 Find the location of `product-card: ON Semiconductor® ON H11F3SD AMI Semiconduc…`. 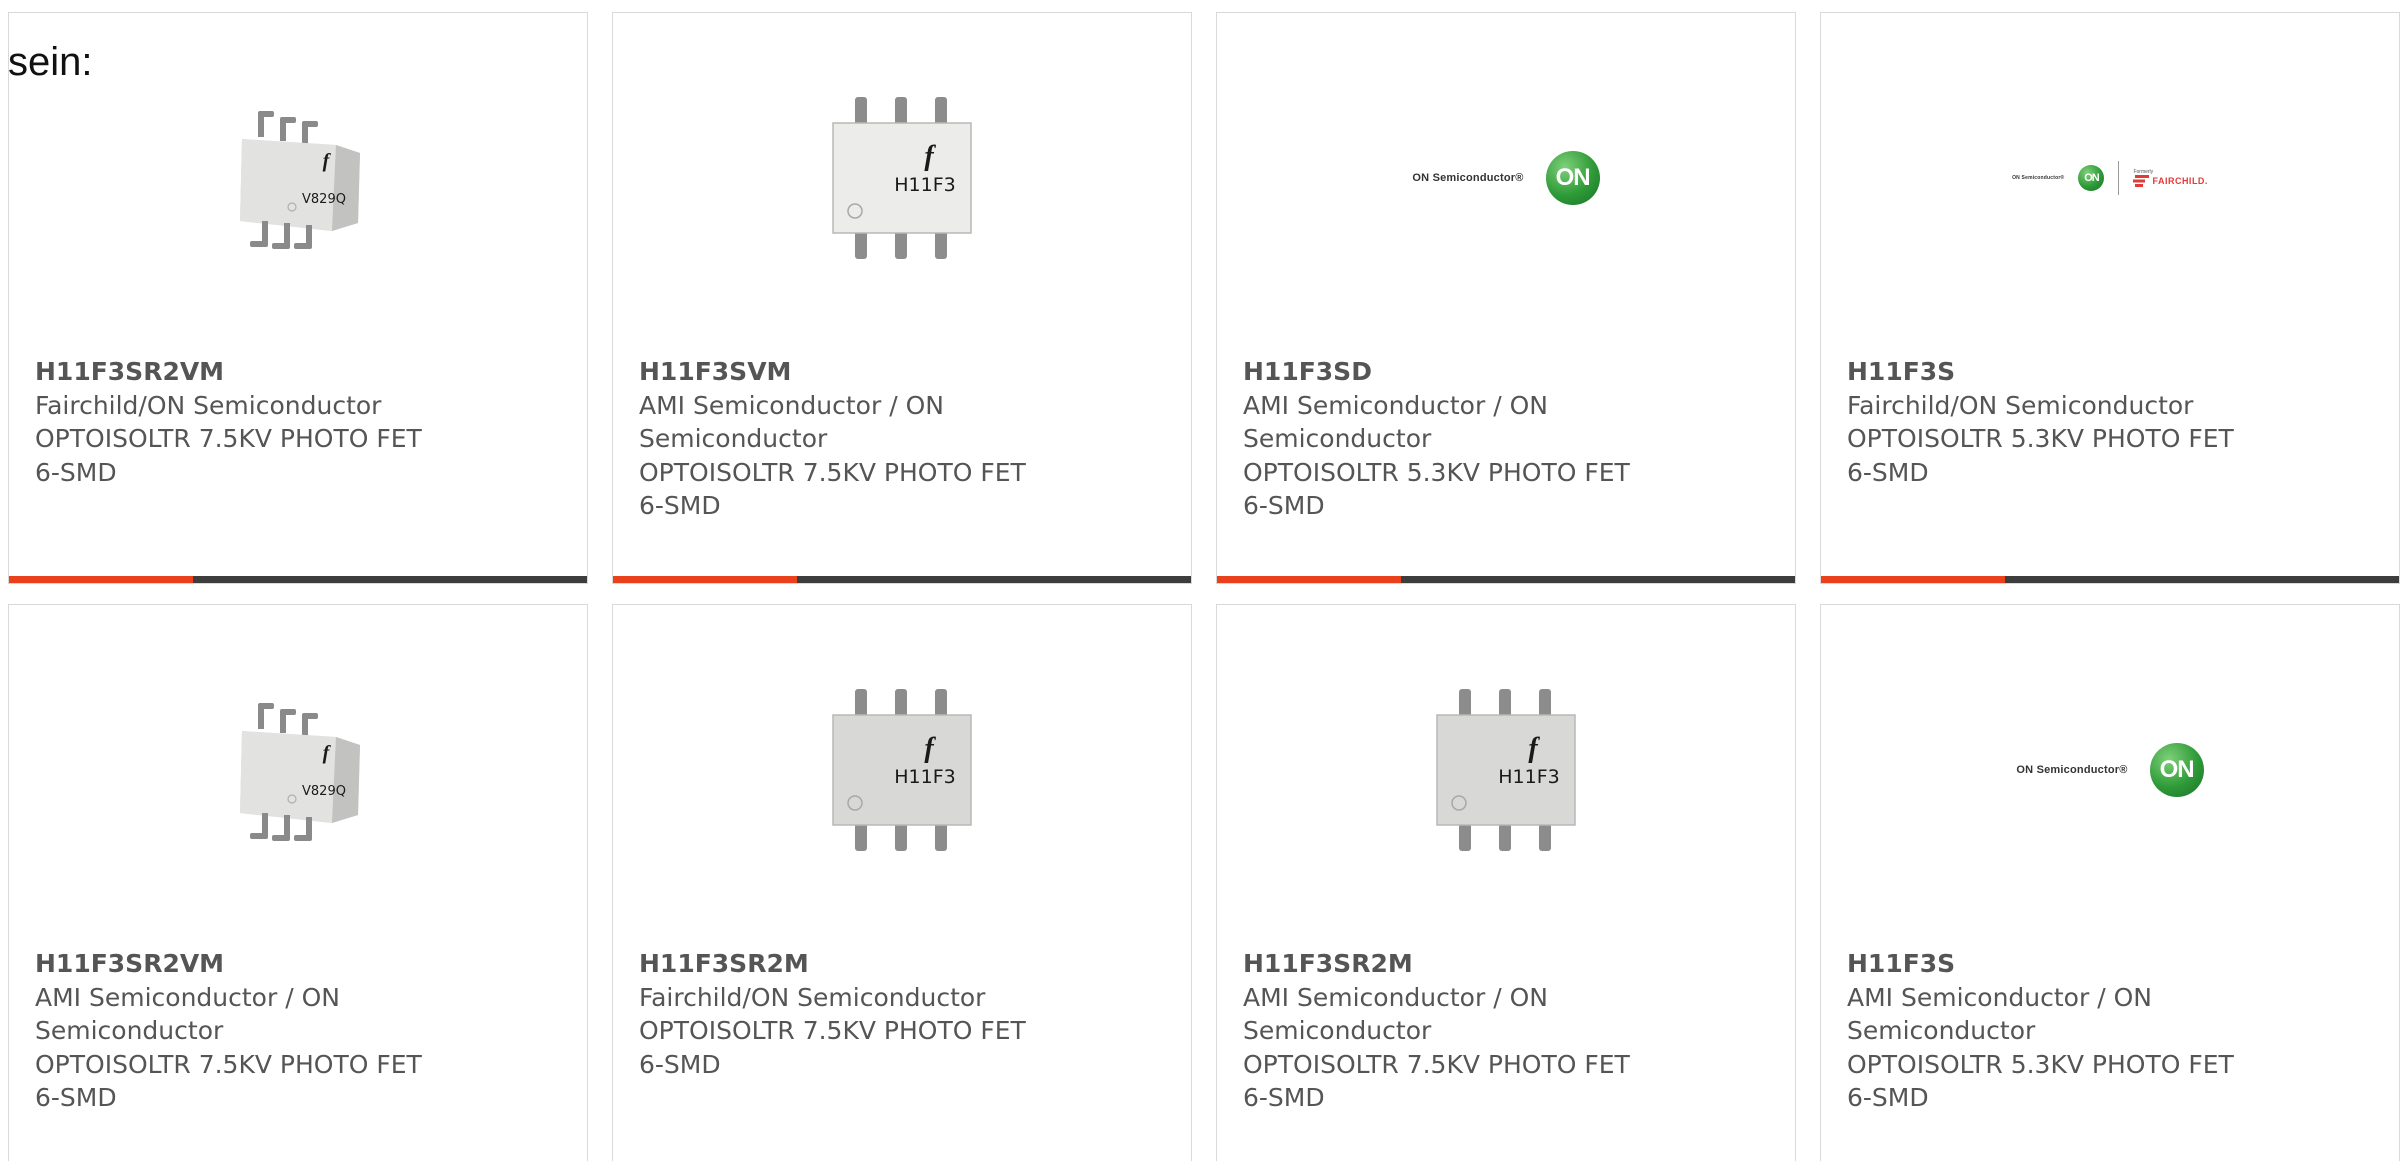

product-card: ON Semiconductor® ON H11F3SD AMI Semiconduc… is located at coordinates (1506, 298).